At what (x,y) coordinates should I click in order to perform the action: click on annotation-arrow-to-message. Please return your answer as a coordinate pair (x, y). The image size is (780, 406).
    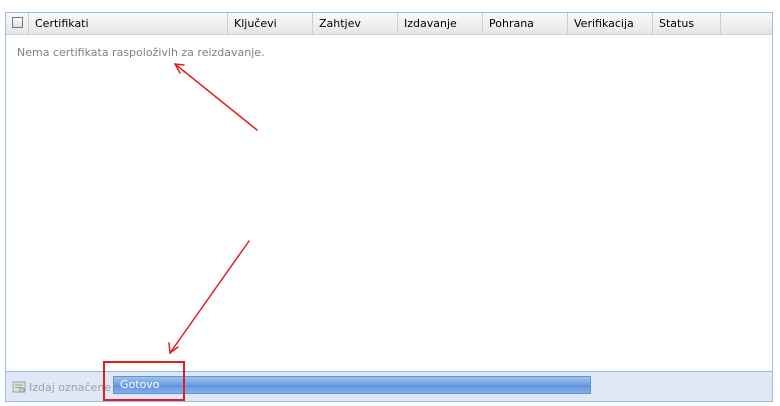
    Looking at the image, I should click on (216, 97).